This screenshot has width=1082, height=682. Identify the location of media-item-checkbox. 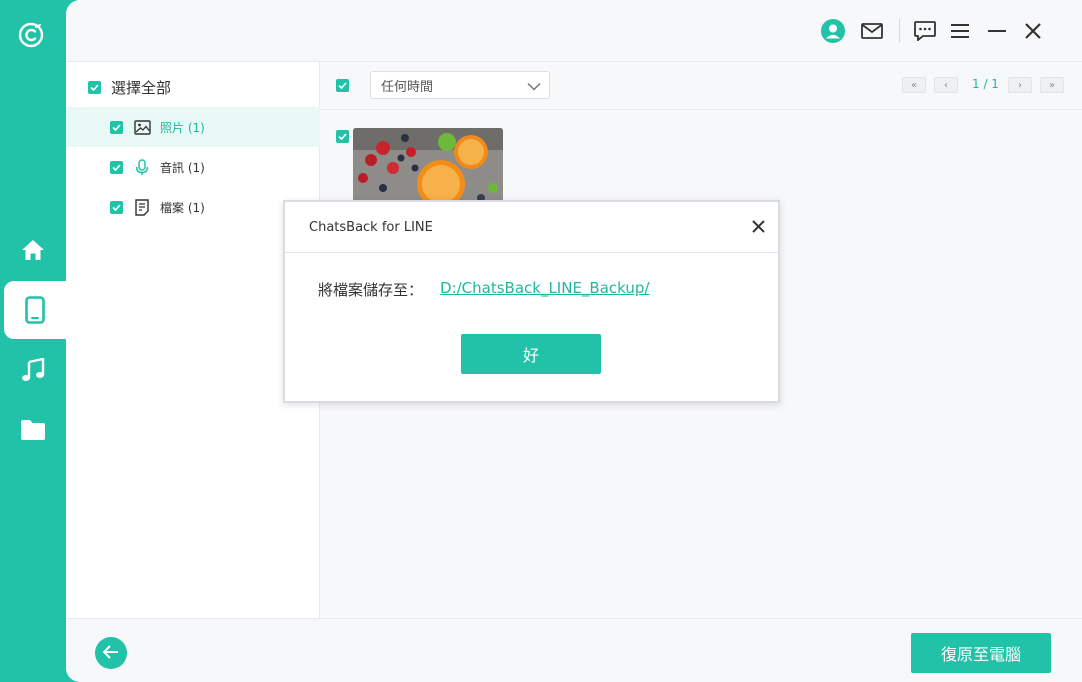
(342, 136).